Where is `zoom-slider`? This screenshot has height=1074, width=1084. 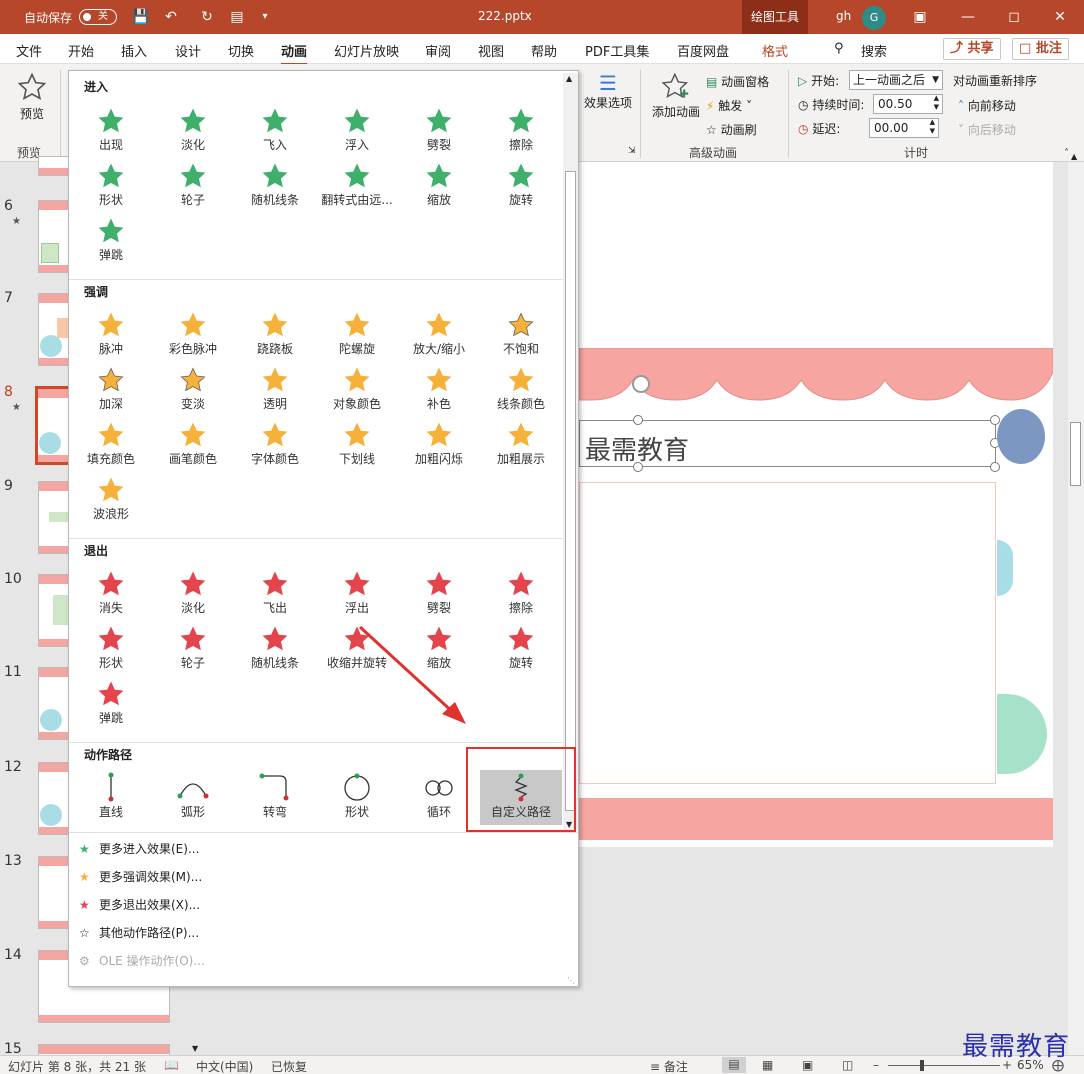 zoom-slider is located at coordinates (944, 1065).